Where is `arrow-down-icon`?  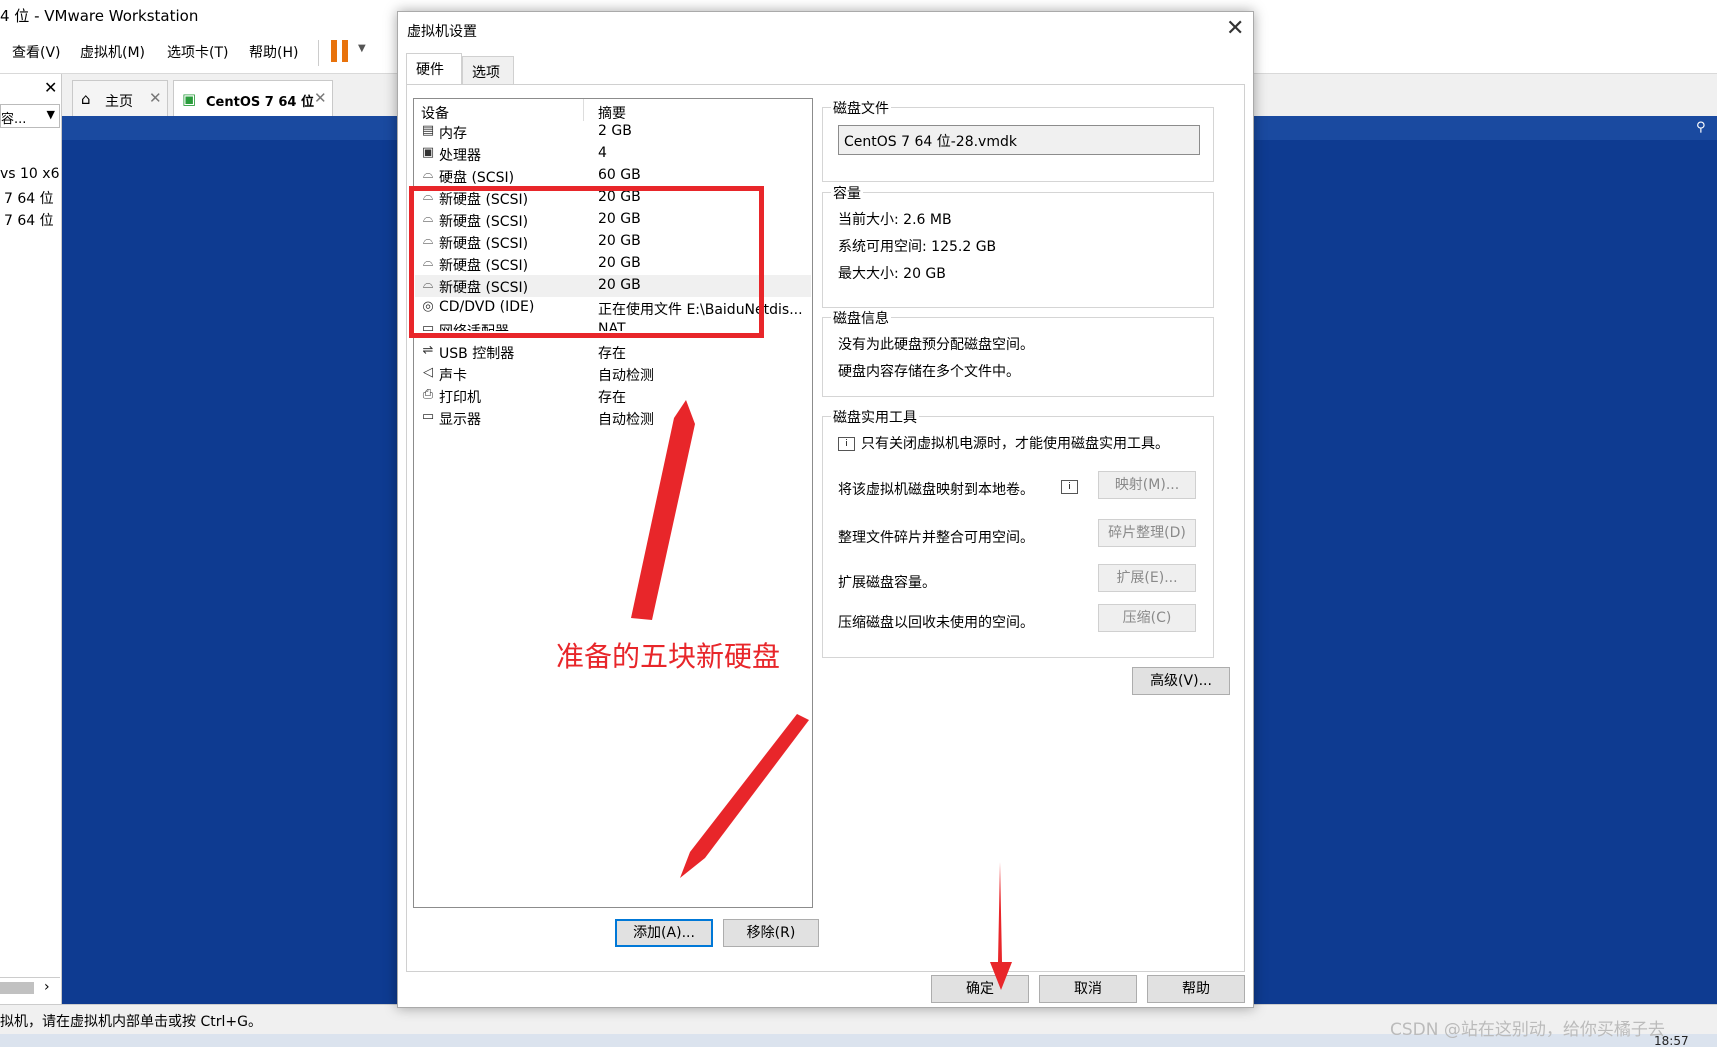
arrow-down-icon is located at coordinates (1001, 926).